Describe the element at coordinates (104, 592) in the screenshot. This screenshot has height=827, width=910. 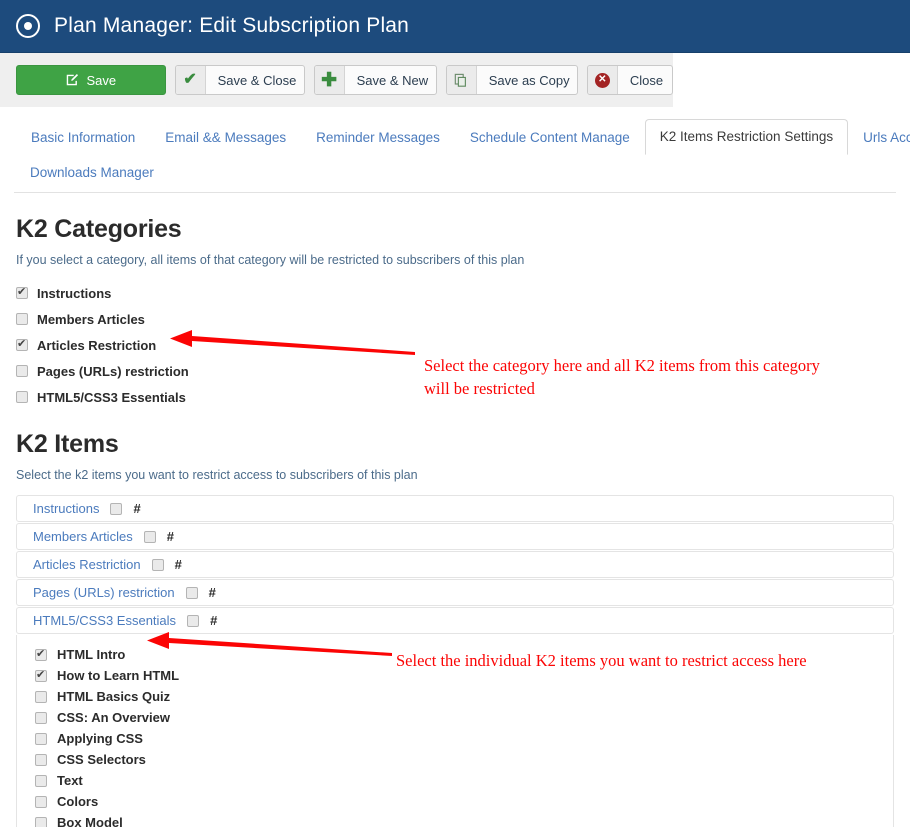
I see `accordion-label: Pages (URLs) restriction` at that location.